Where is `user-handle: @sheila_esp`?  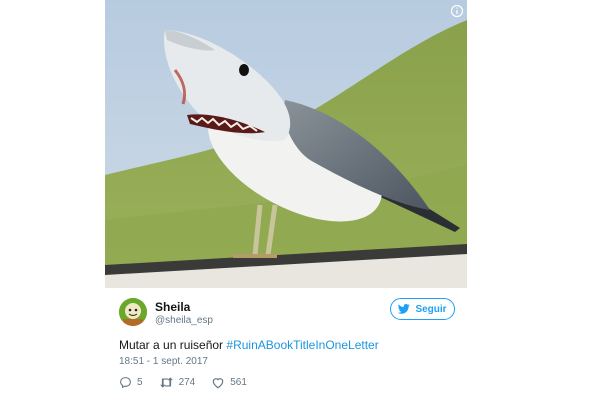
user-handle: @sheila_esp is located at coordinates (184, 320).